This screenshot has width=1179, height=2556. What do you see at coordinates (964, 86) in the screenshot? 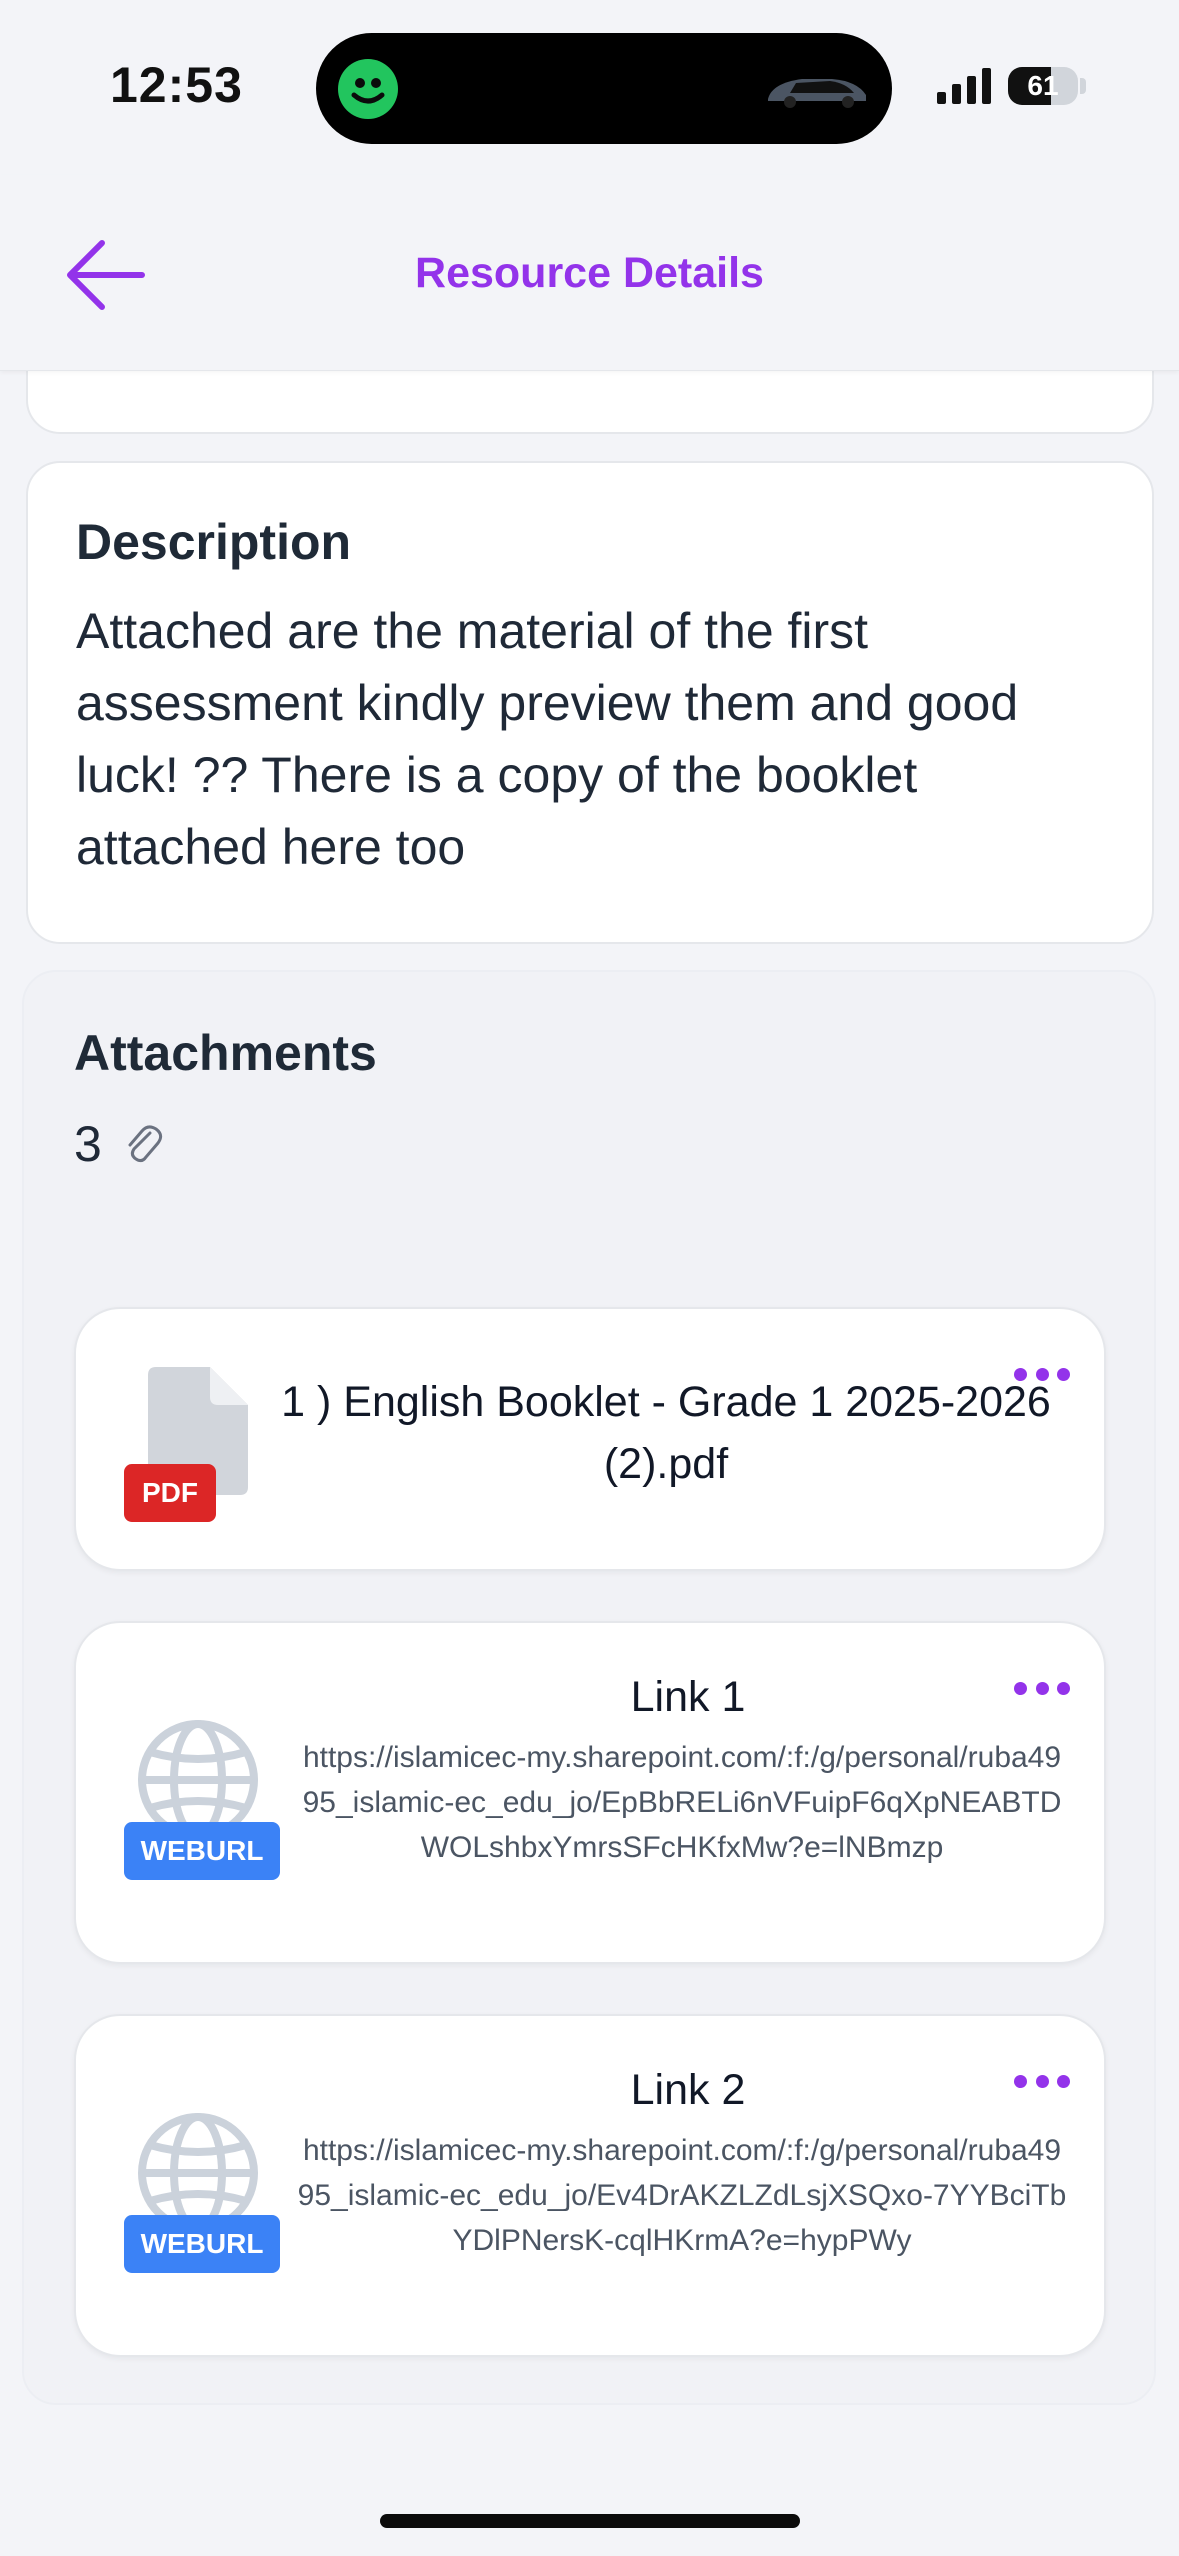
I see `signal-icon` at bounding box center [964, 86].